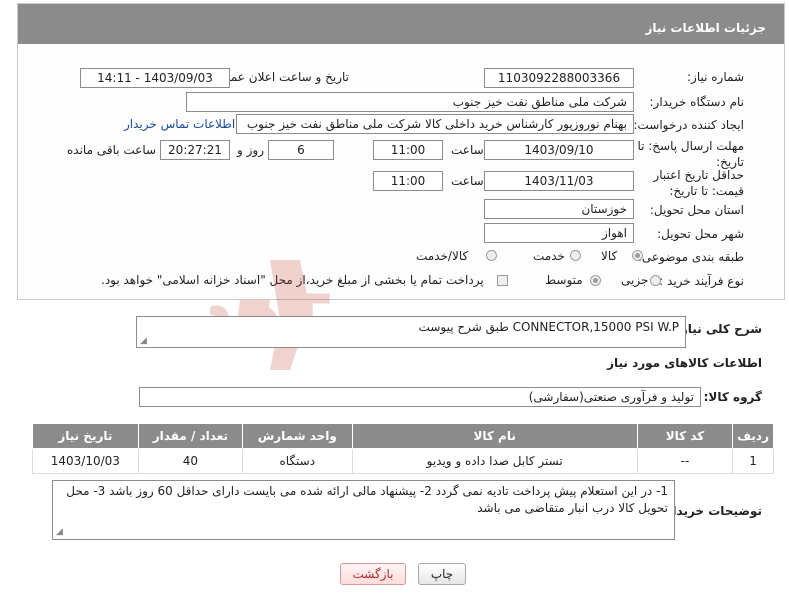 Image resolution: width=789 pixels, height=598 pixels. What do you see at coordinates (701, 281) in the screenshot?
I see `process-label: نوع فرآیند خرید :` at bounding box center [701, 281].